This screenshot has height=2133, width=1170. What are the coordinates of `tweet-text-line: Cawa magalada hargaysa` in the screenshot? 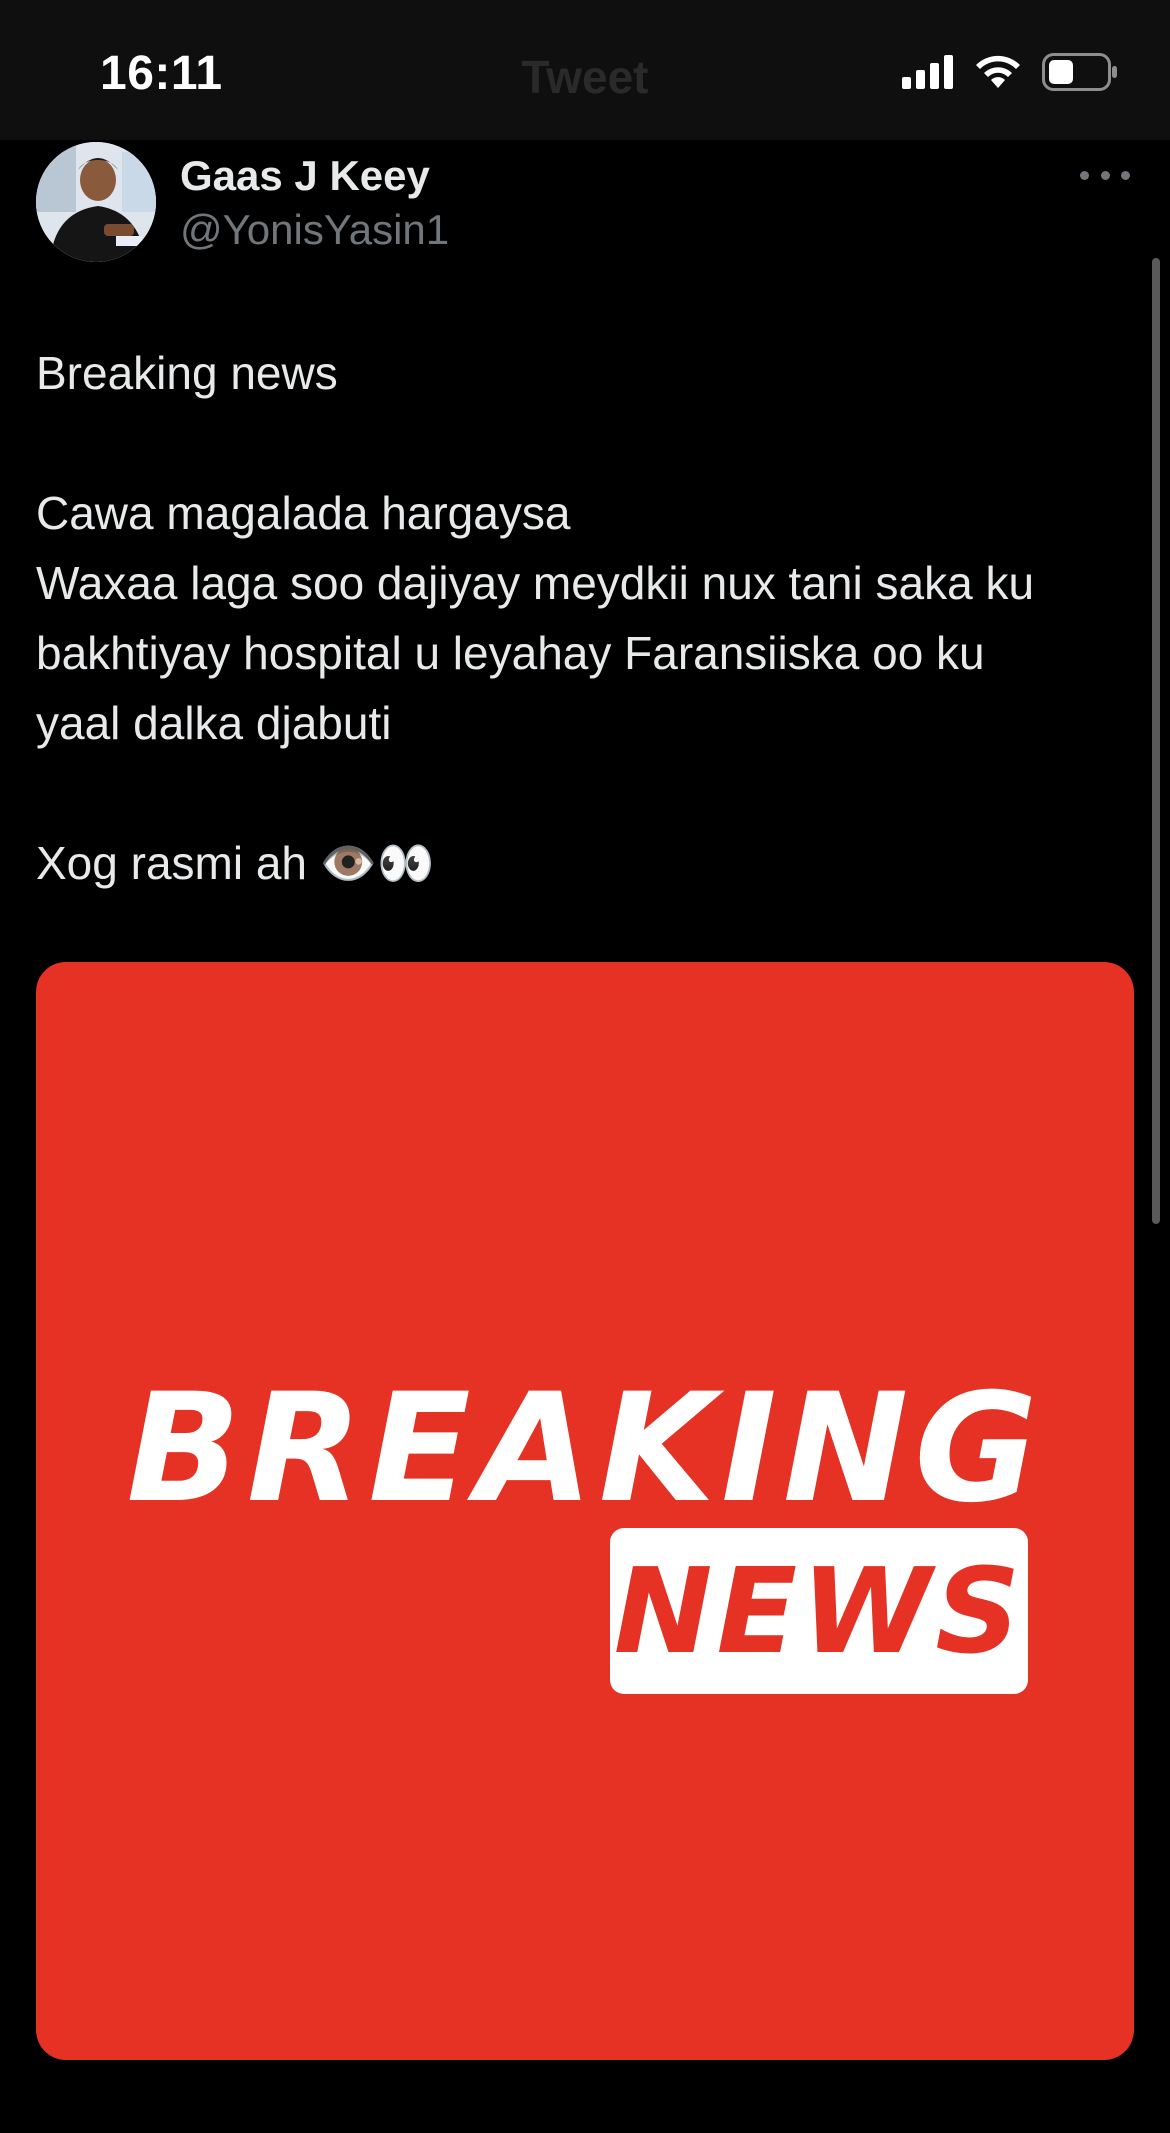 It's located at (303, 513).